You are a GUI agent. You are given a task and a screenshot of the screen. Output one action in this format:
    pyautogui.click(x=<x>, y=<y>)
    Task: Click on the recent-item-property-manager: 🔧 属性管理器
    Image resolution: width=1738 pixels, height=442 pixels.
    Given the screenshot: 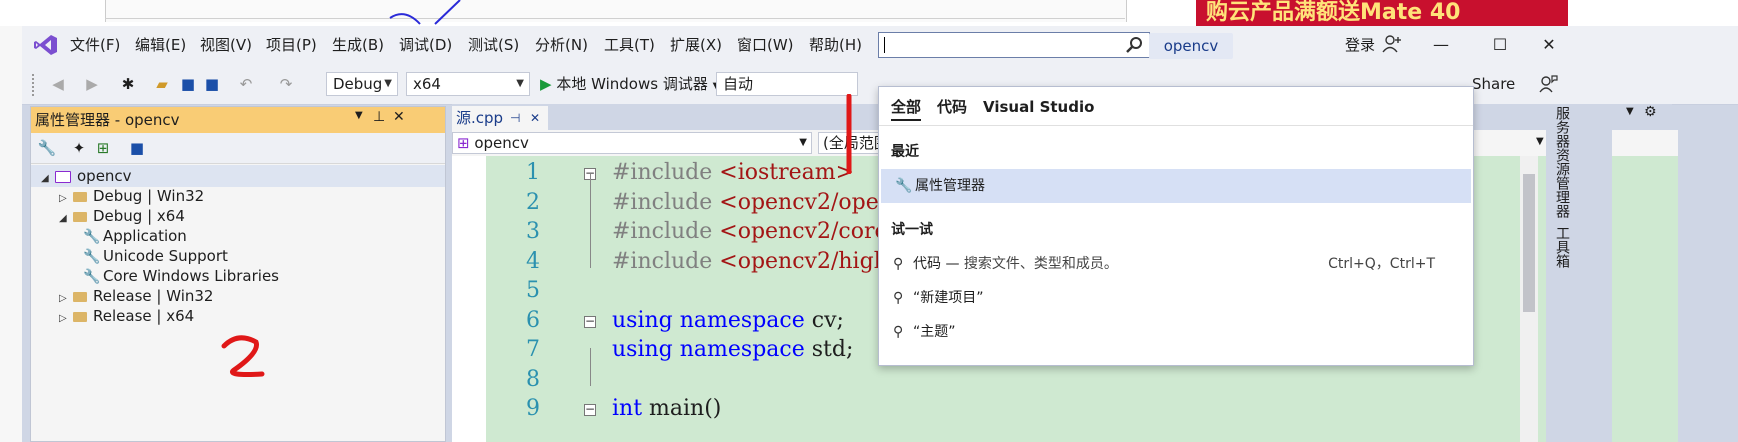 What is the action you would take?
    pyautogui.click(x=1176, y=186)
    